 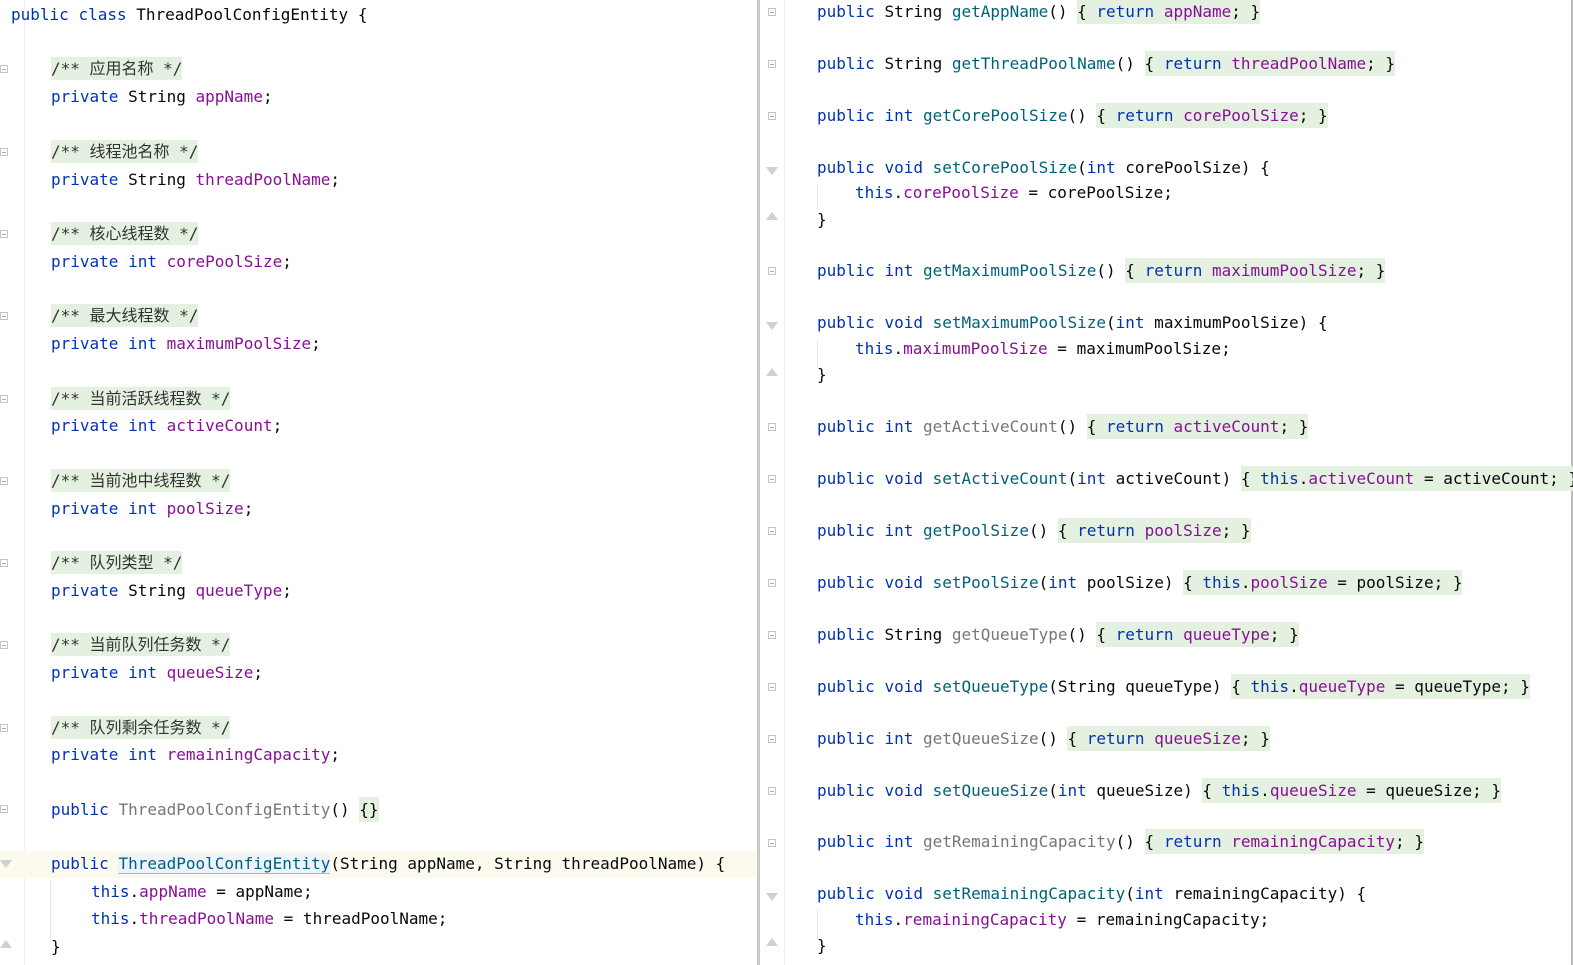 What do you see at coordinates (157, 673) in the screenshot?
I see `field-declaration: private int queueSize;` at bounding box center [157, 673].